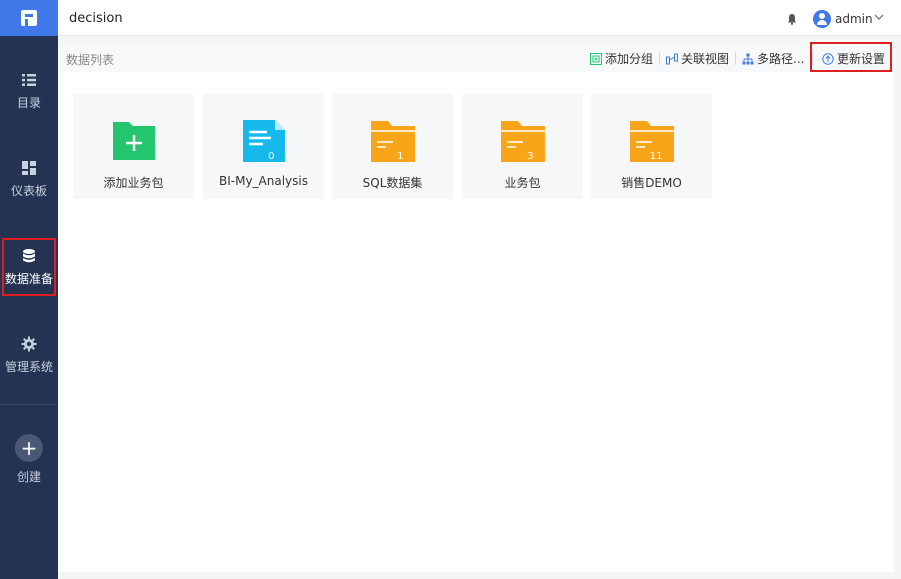 The width and height of the screenshot is (901, 579). Describe the element at coordinates (651, 183) in the screenshot. I see `card-name: 销售DEMO` at that location.